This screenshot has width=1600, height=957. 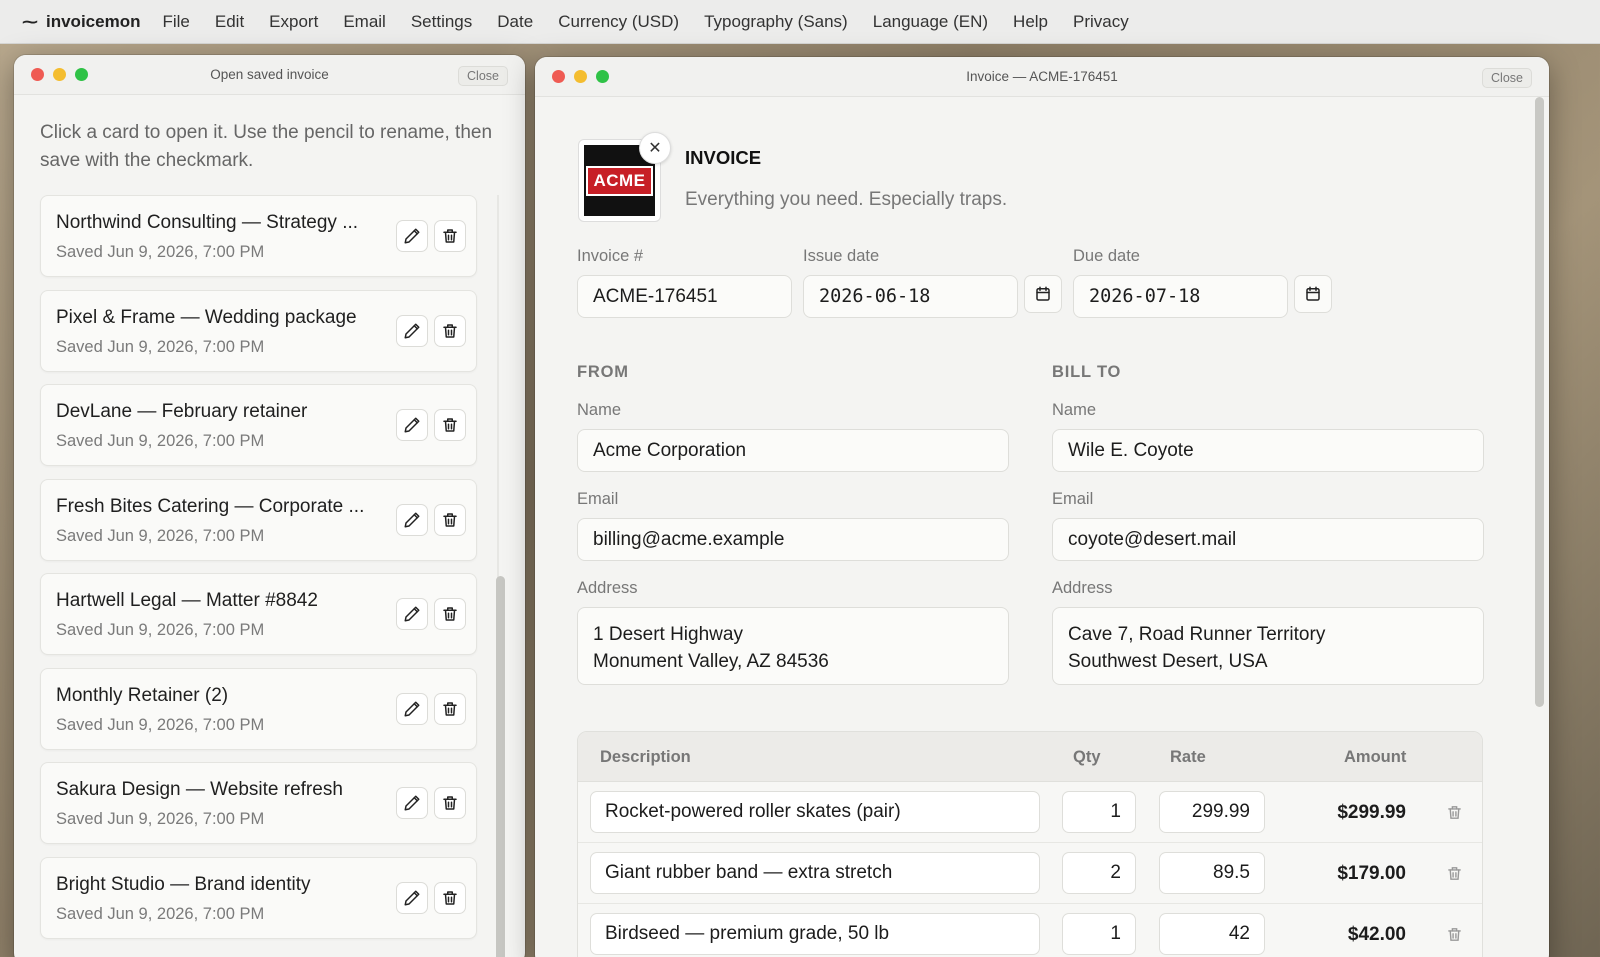 I want to click on menu-edit: Edit, so click(x=229, y=22).